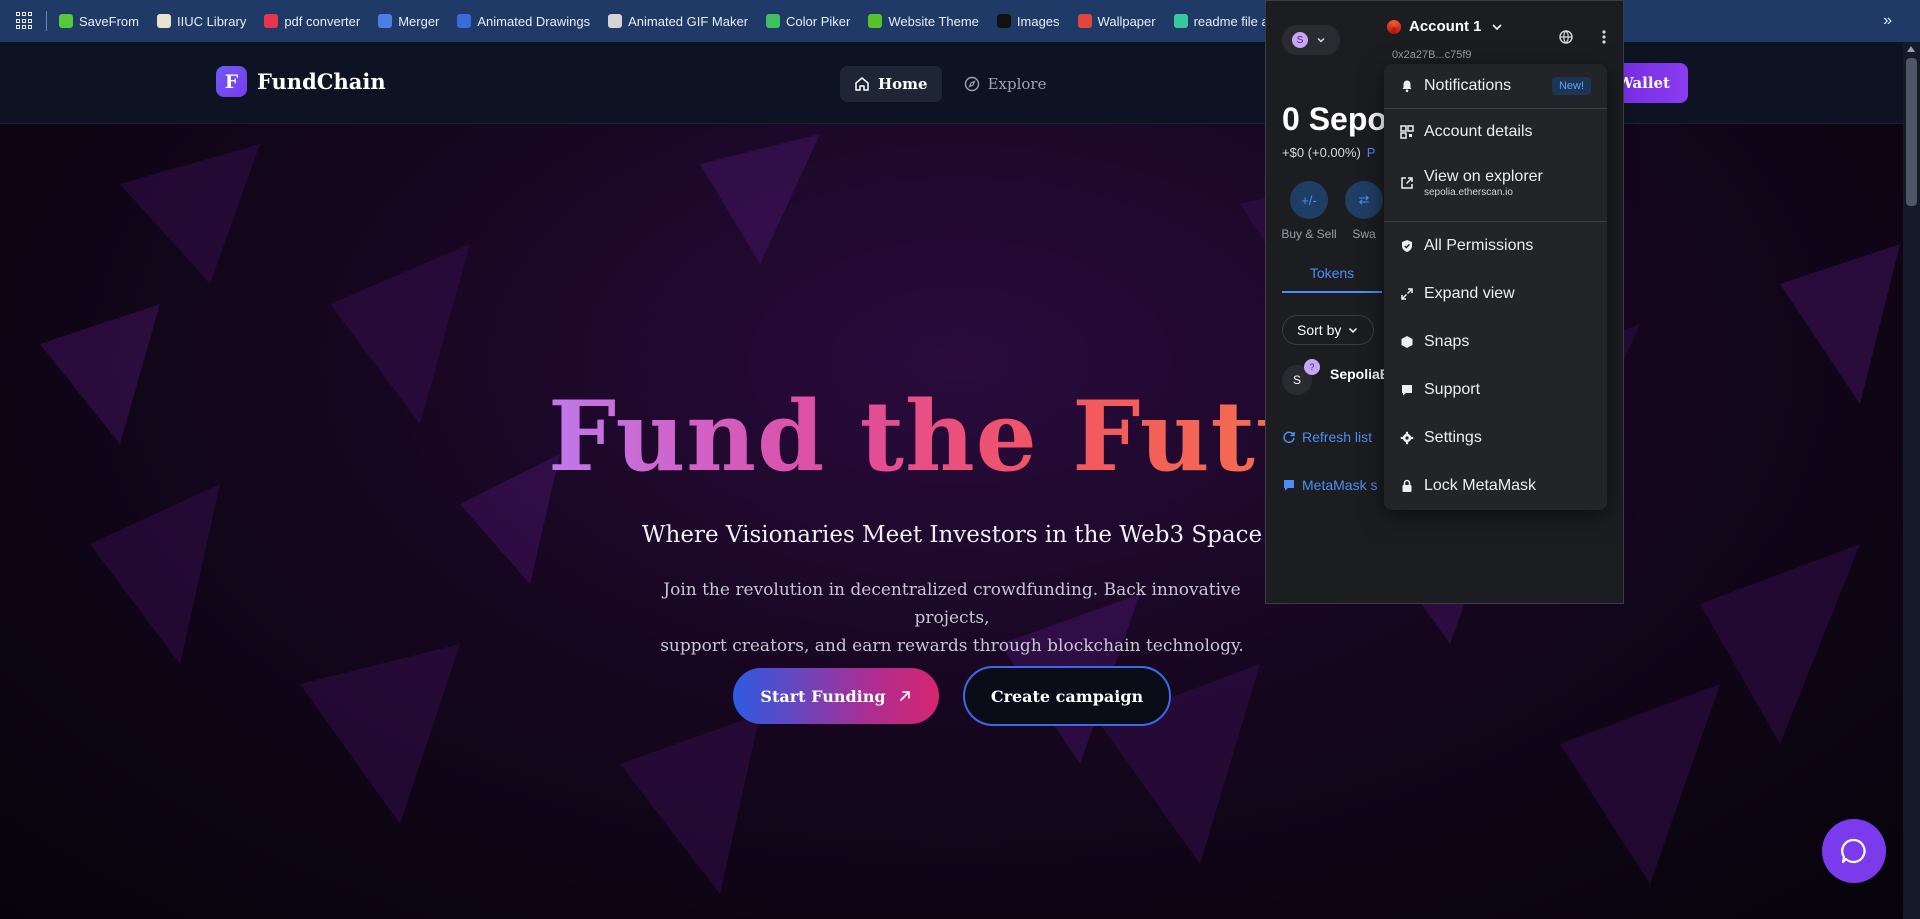 This screenshot has width=1920, height=919. What do you see at coordinates (836, 696) in the screenshot?
I see `start-funding-button: Start Funding` at bounding box center [836, 696].